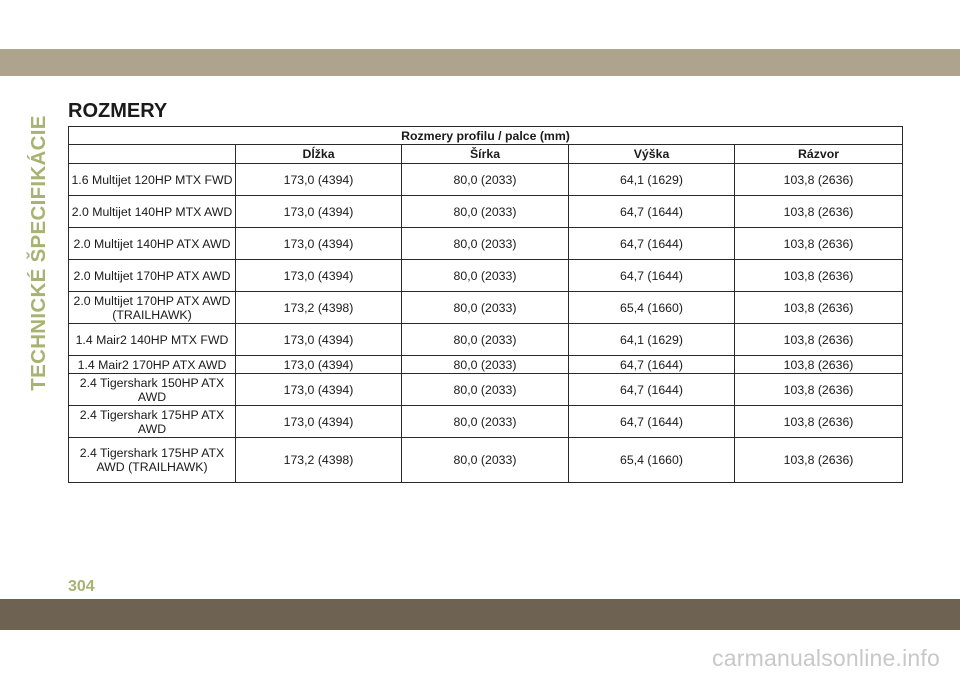  What do you see at coordinates (818, 154) in the screenshot?
I see `column-header: Rázvor` at bounding box center [818, 154].